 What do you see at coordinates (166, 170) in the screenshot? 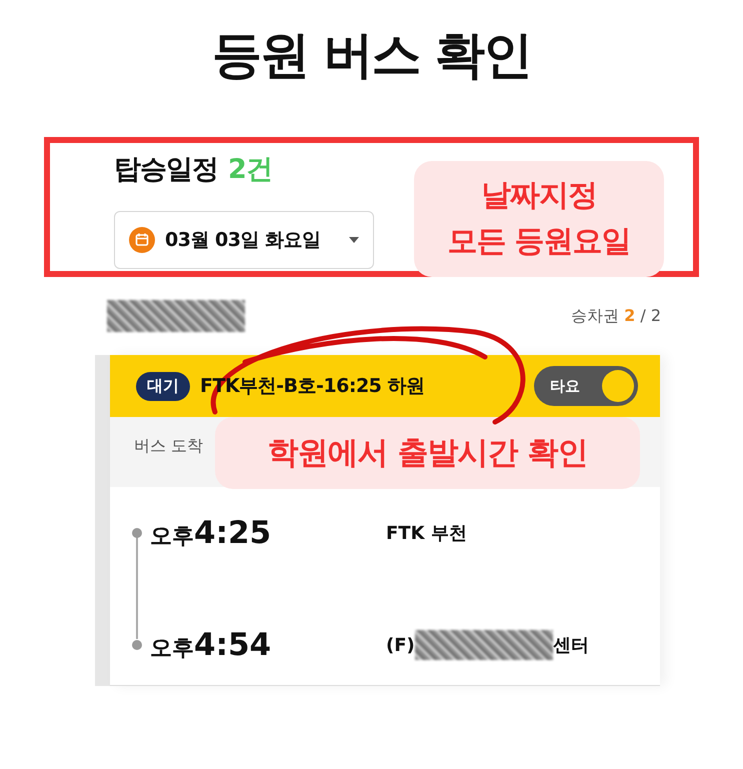
I see `schedule-heading: 탑승일정` at bounding box center [166, 170].